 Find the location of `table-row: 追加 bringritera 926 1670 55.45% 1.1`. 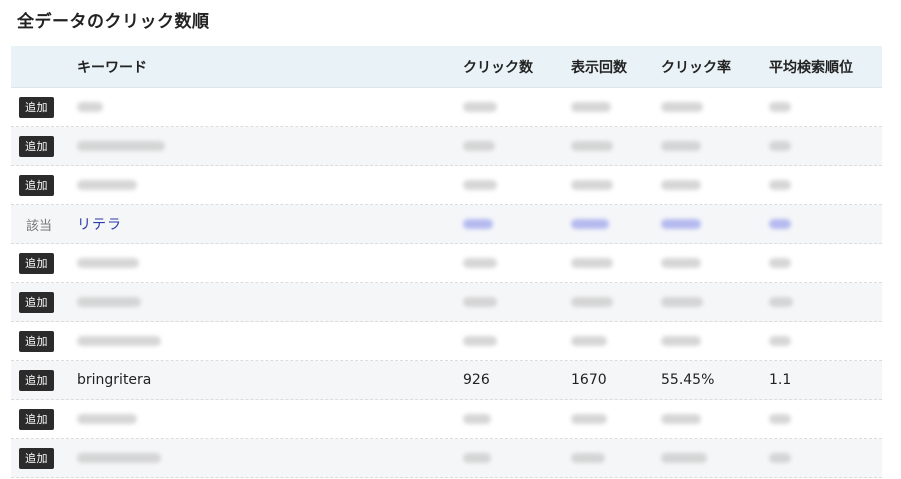

table-row: 追加 bringritera 926 1670 55.45% 1.1 is located at coordinates (446, 380).